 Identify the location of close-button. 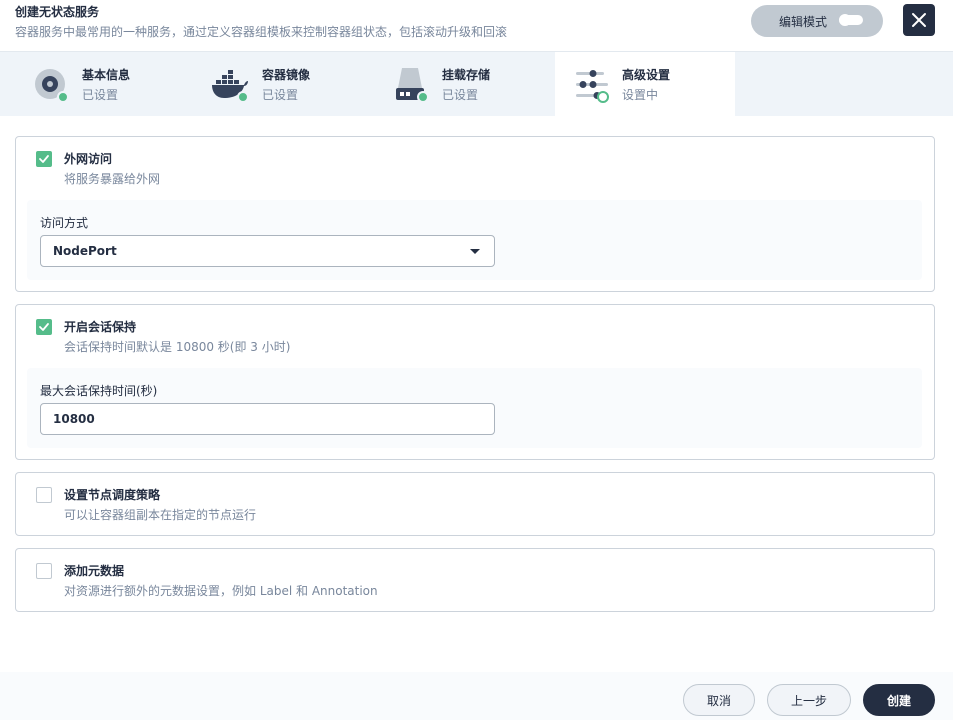
(919, 20).